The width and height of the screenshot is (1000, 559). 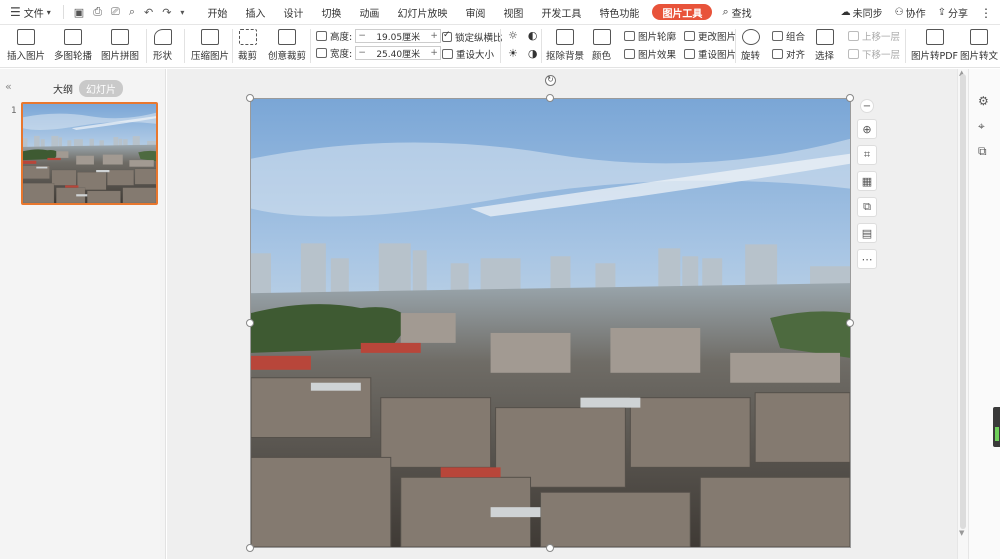 What do you see at coordinates (475, 12) in the screenshot?
I see `tab-review: 审阅` at bounding box center [475, 12].